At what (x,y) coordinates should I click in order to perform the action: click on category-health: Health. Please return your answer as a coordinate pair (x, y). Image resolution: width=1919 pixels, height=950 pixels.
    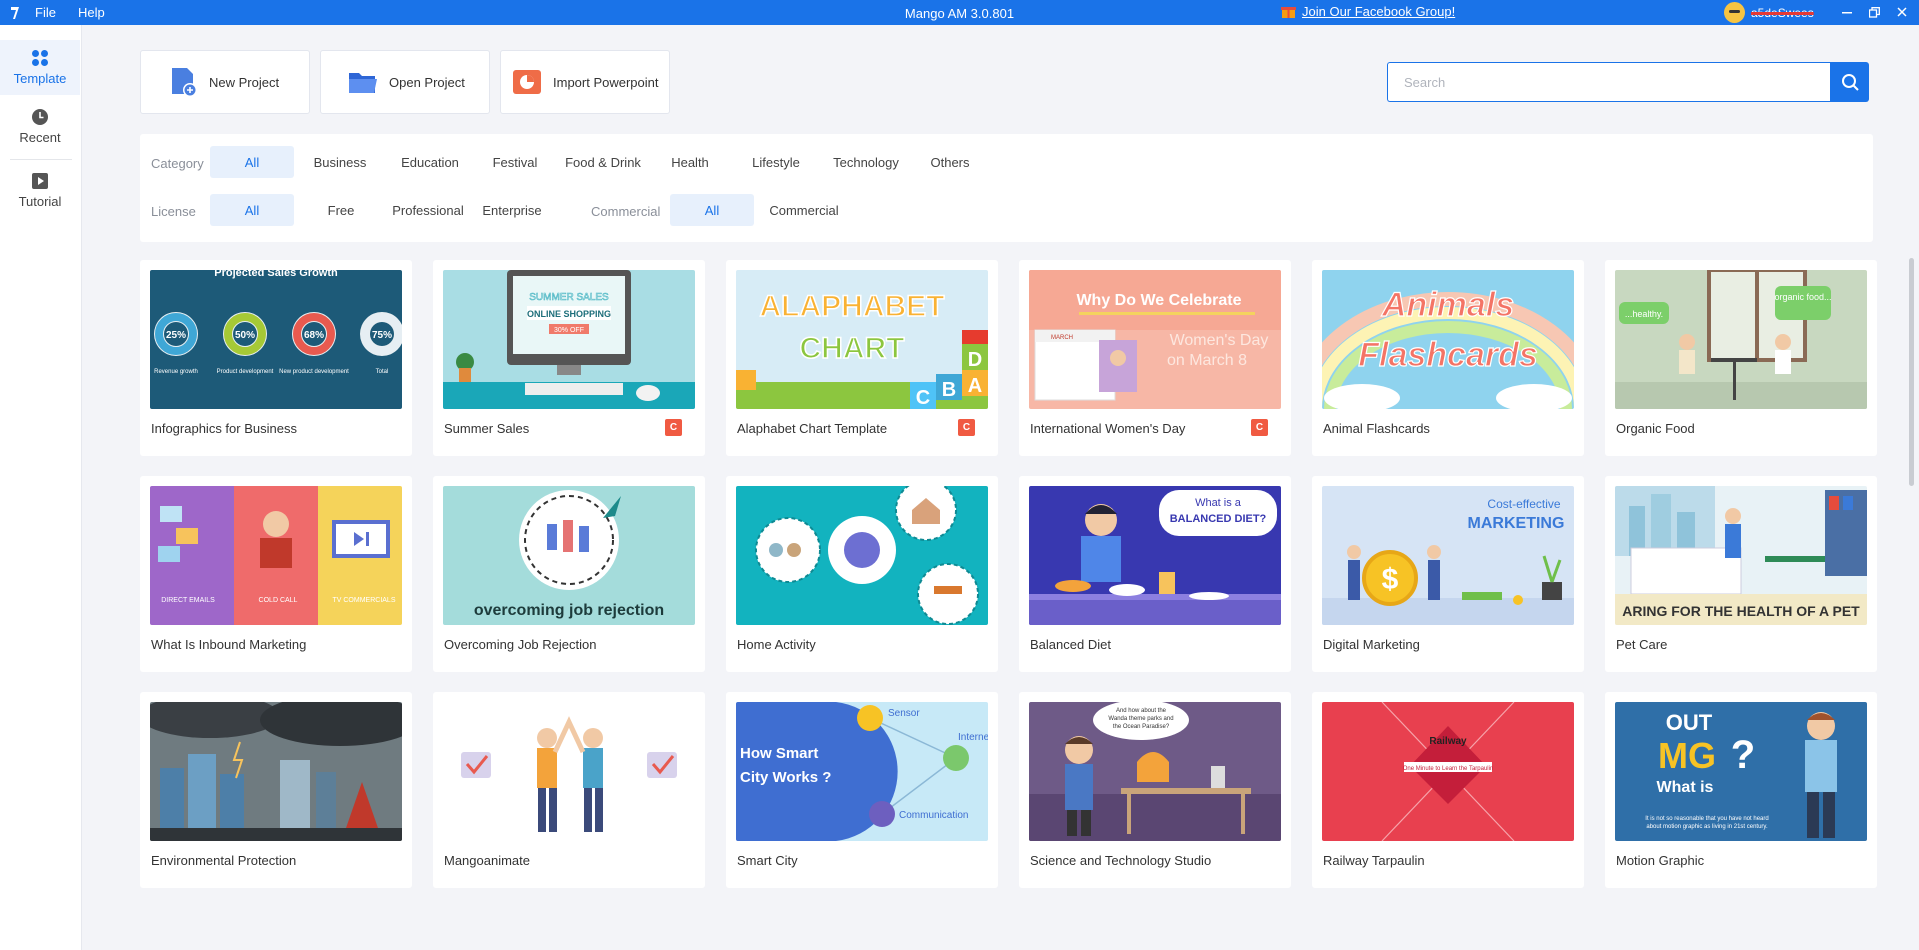
    Looking at the image, I should click on (690, 162).